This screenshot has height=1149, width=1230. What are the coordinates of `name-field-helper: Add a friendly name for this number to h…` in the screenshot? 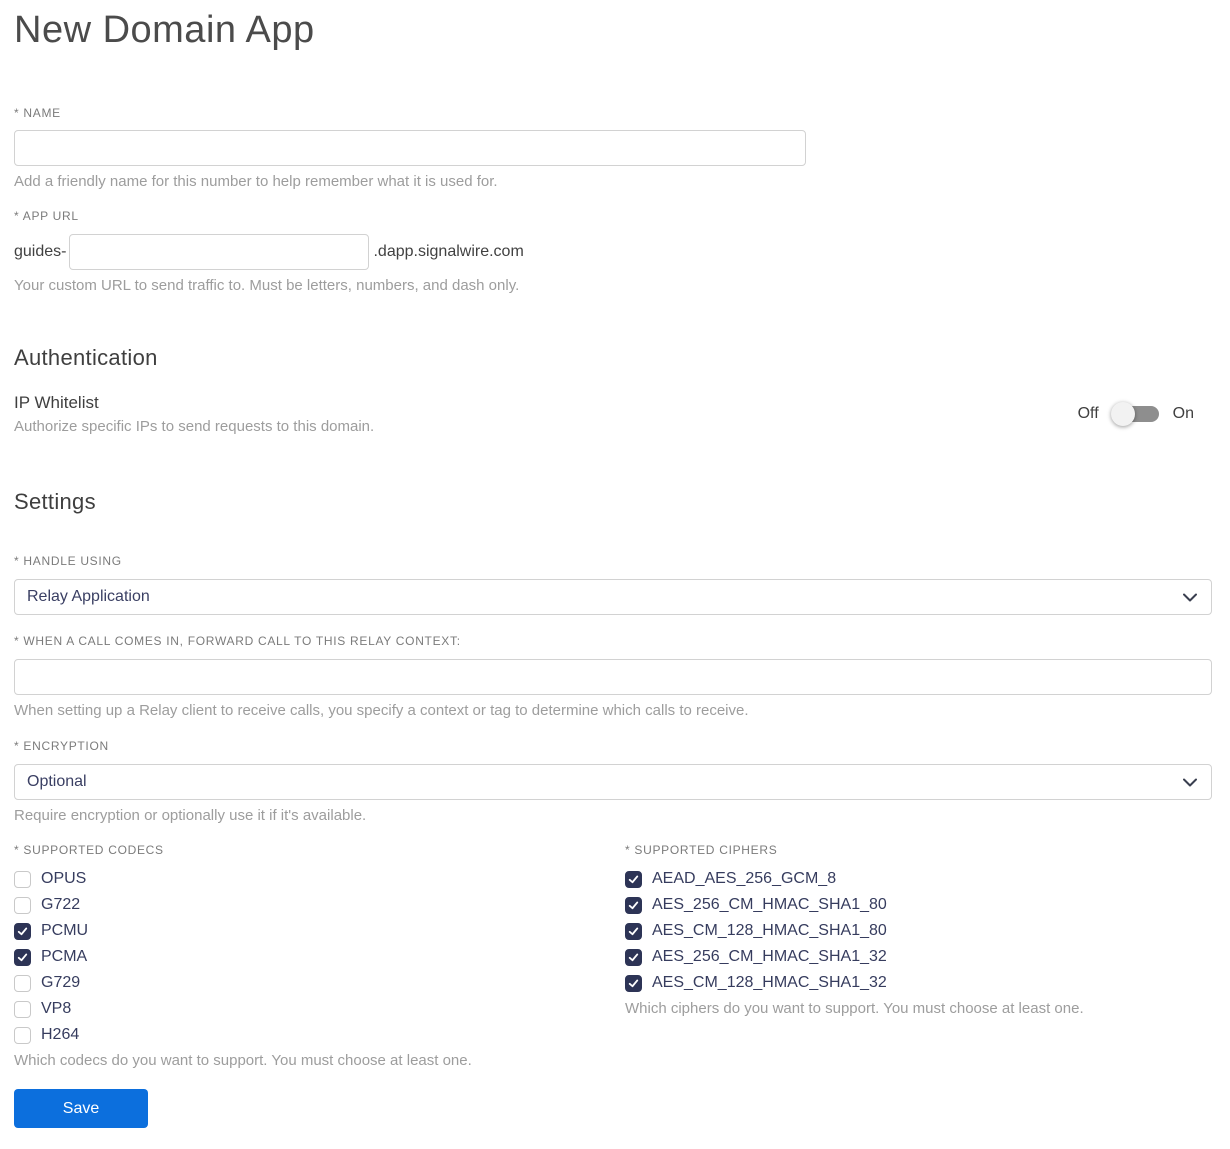 It's located at (256, 181).